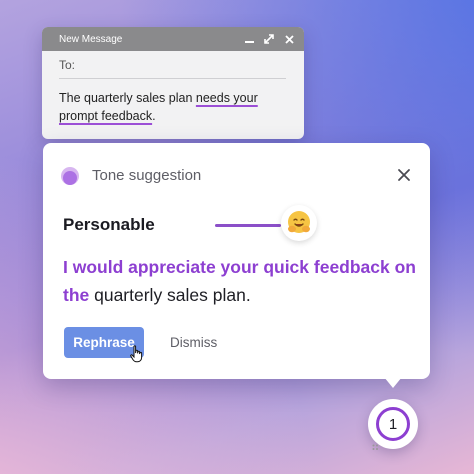  What do you see at coordinates (127, 98) in the screenshot?
I see `body-text: The quarterly sales plan` at bounding box center [127, 98].